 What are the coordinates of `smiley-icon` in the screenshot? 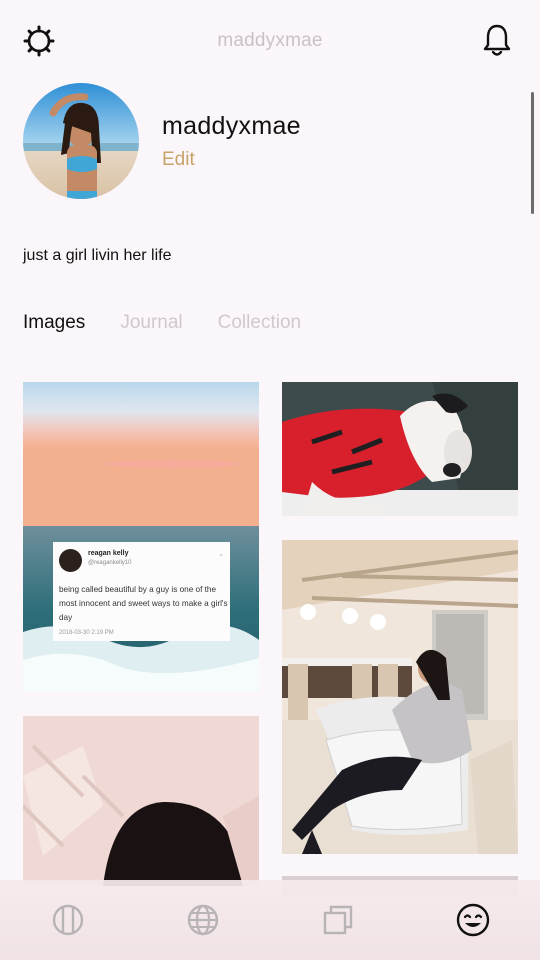 It's located at (472, 920).